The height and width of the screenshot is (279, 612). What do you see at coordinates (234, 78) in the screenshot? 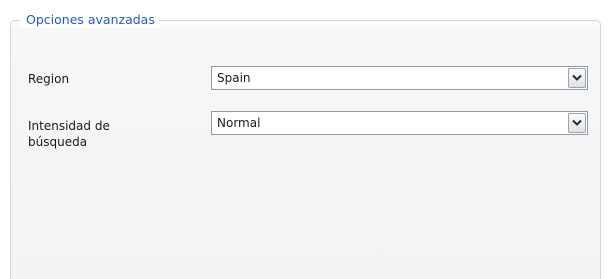
I see `region-select-value: Spain` at bounding box center [234, 78].